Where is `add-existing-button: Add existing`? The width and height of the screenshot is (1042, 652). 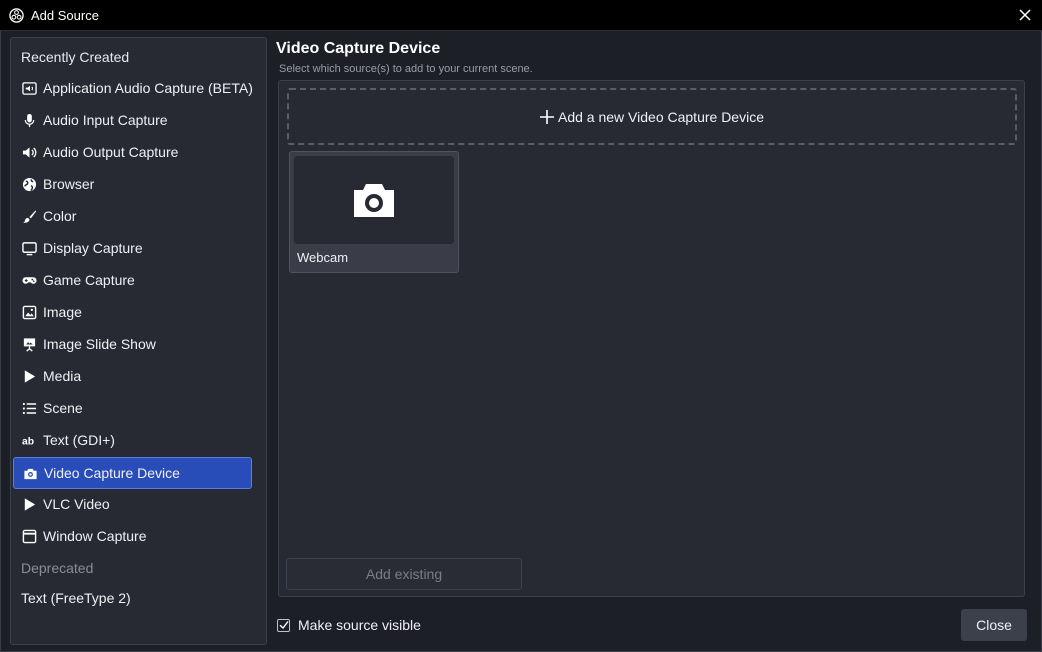
add-existing-button: Add existing is located at coordinates (404, 574).